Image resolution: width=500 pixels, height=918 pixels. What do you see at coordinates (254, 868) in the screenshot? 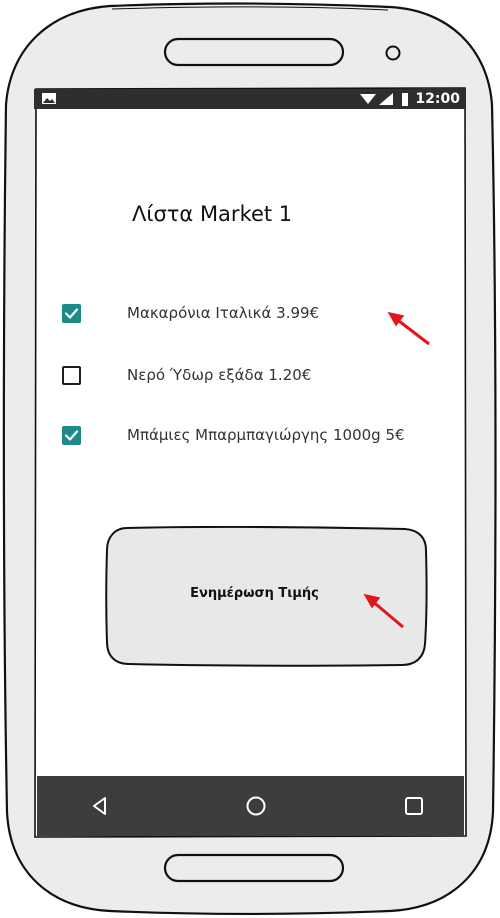
I see `bottom-speaker` at bounding box center [254, 868].